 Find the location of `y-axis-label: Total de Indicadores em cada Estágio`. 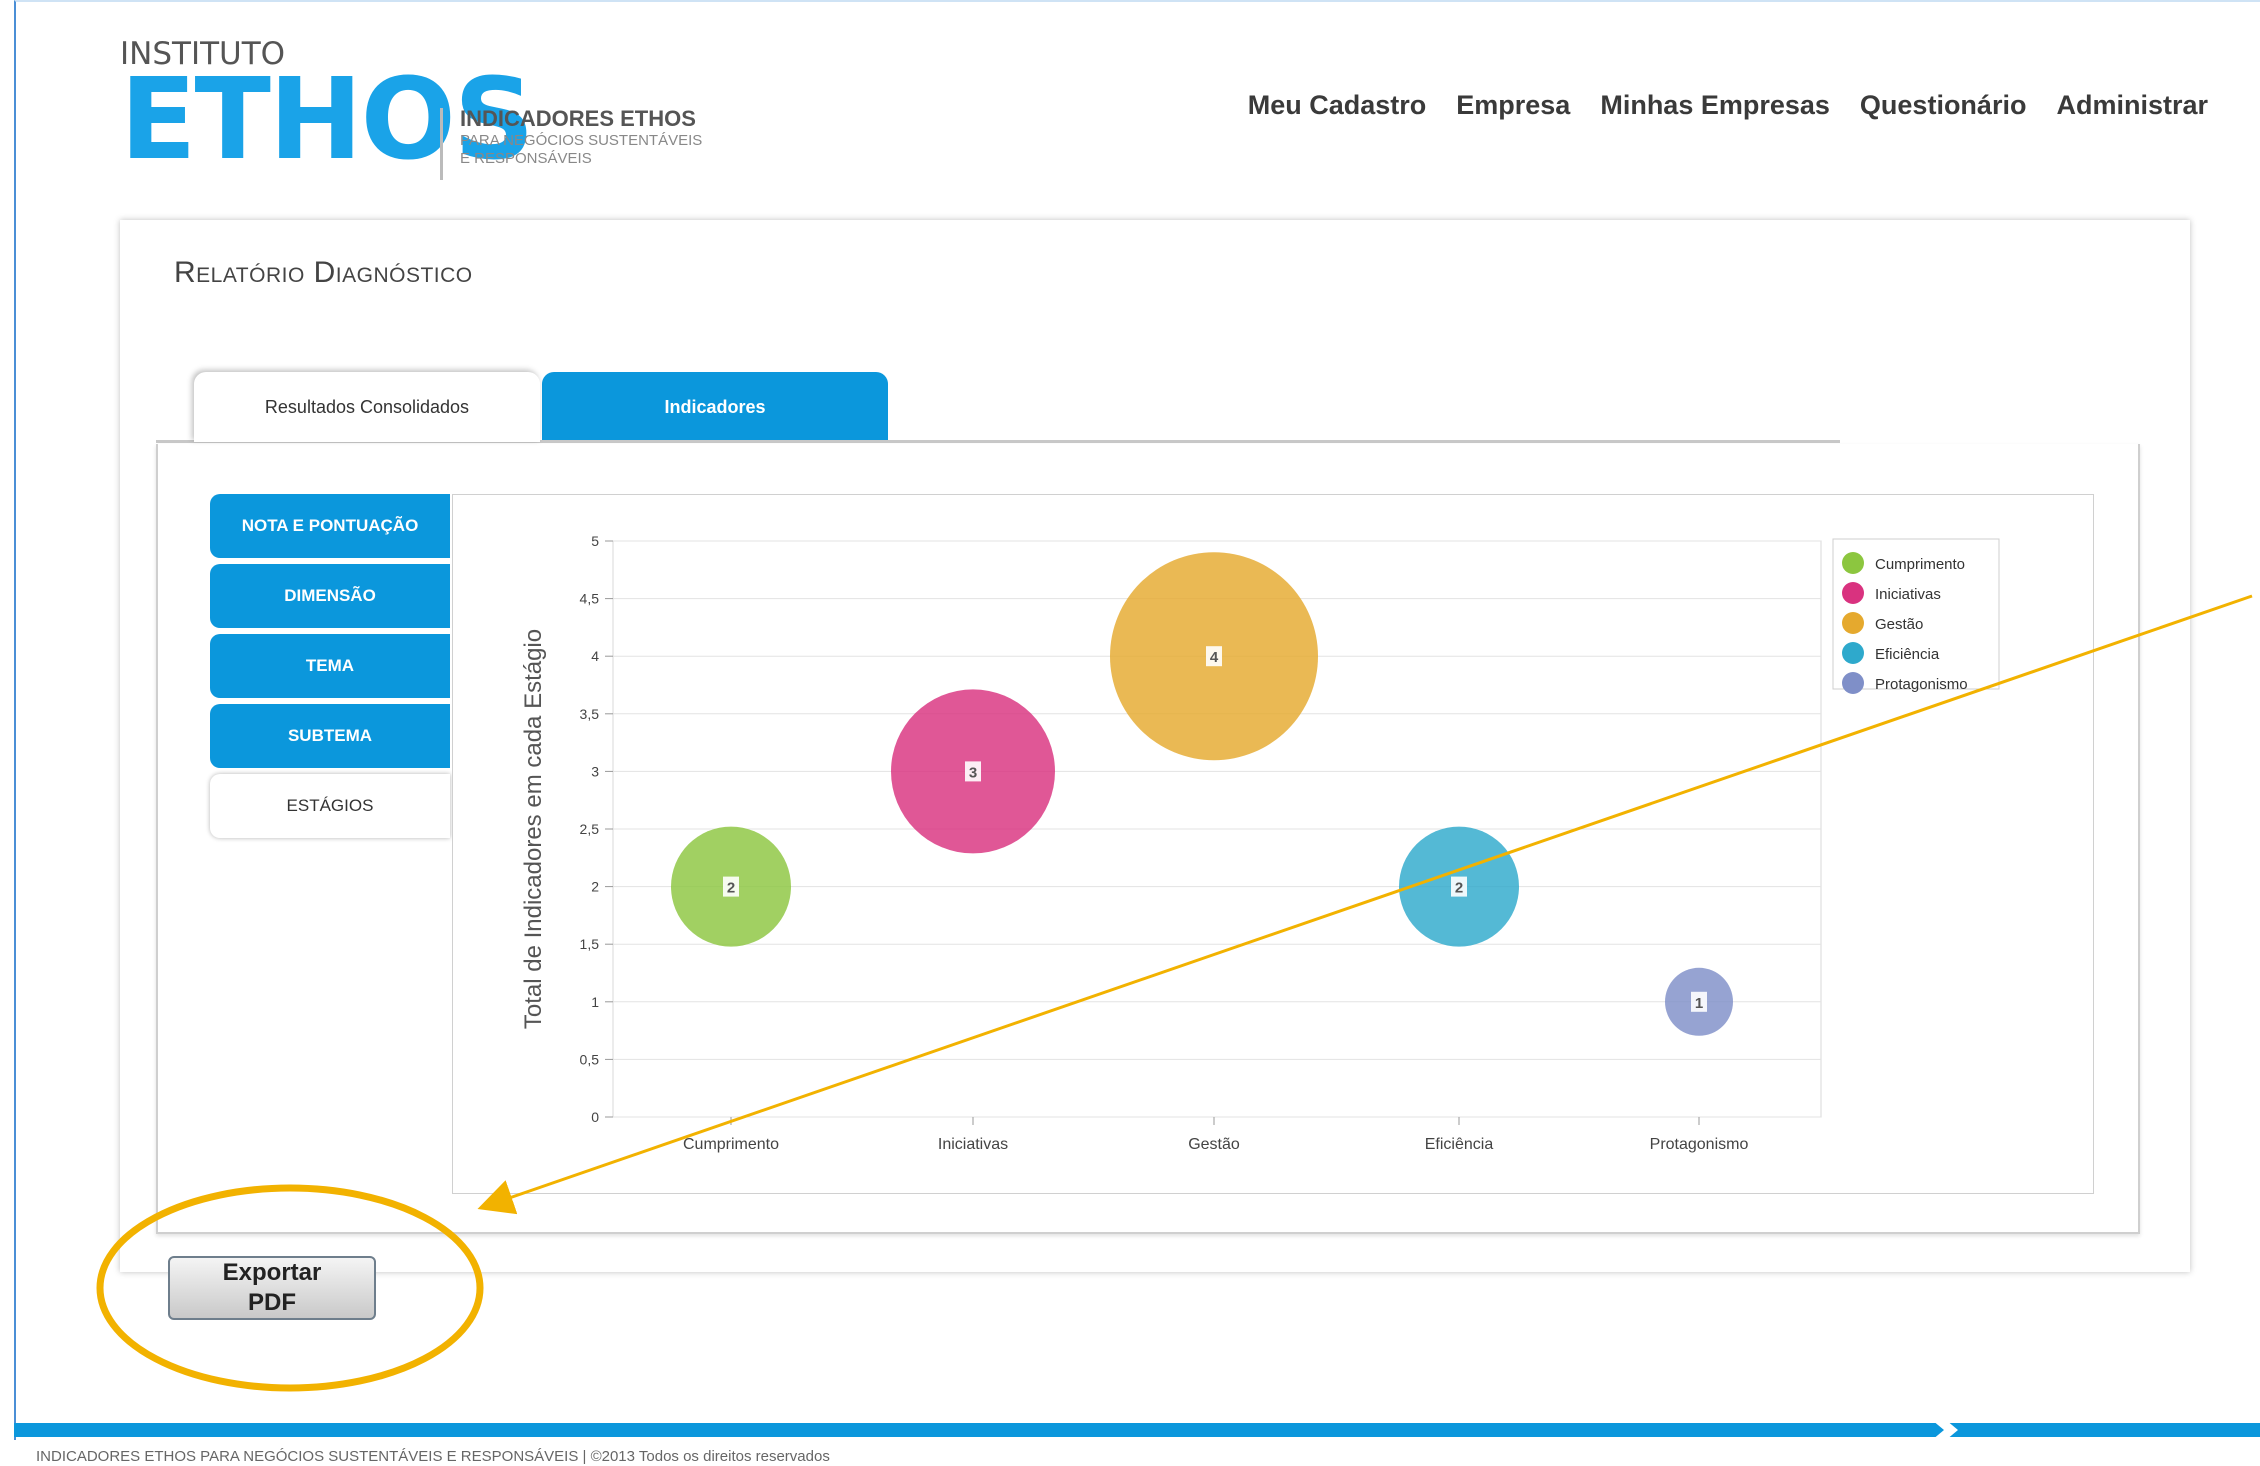

y-axis-label: Total de Indicadores em cada Estágio is located at coordinates (533, 829).